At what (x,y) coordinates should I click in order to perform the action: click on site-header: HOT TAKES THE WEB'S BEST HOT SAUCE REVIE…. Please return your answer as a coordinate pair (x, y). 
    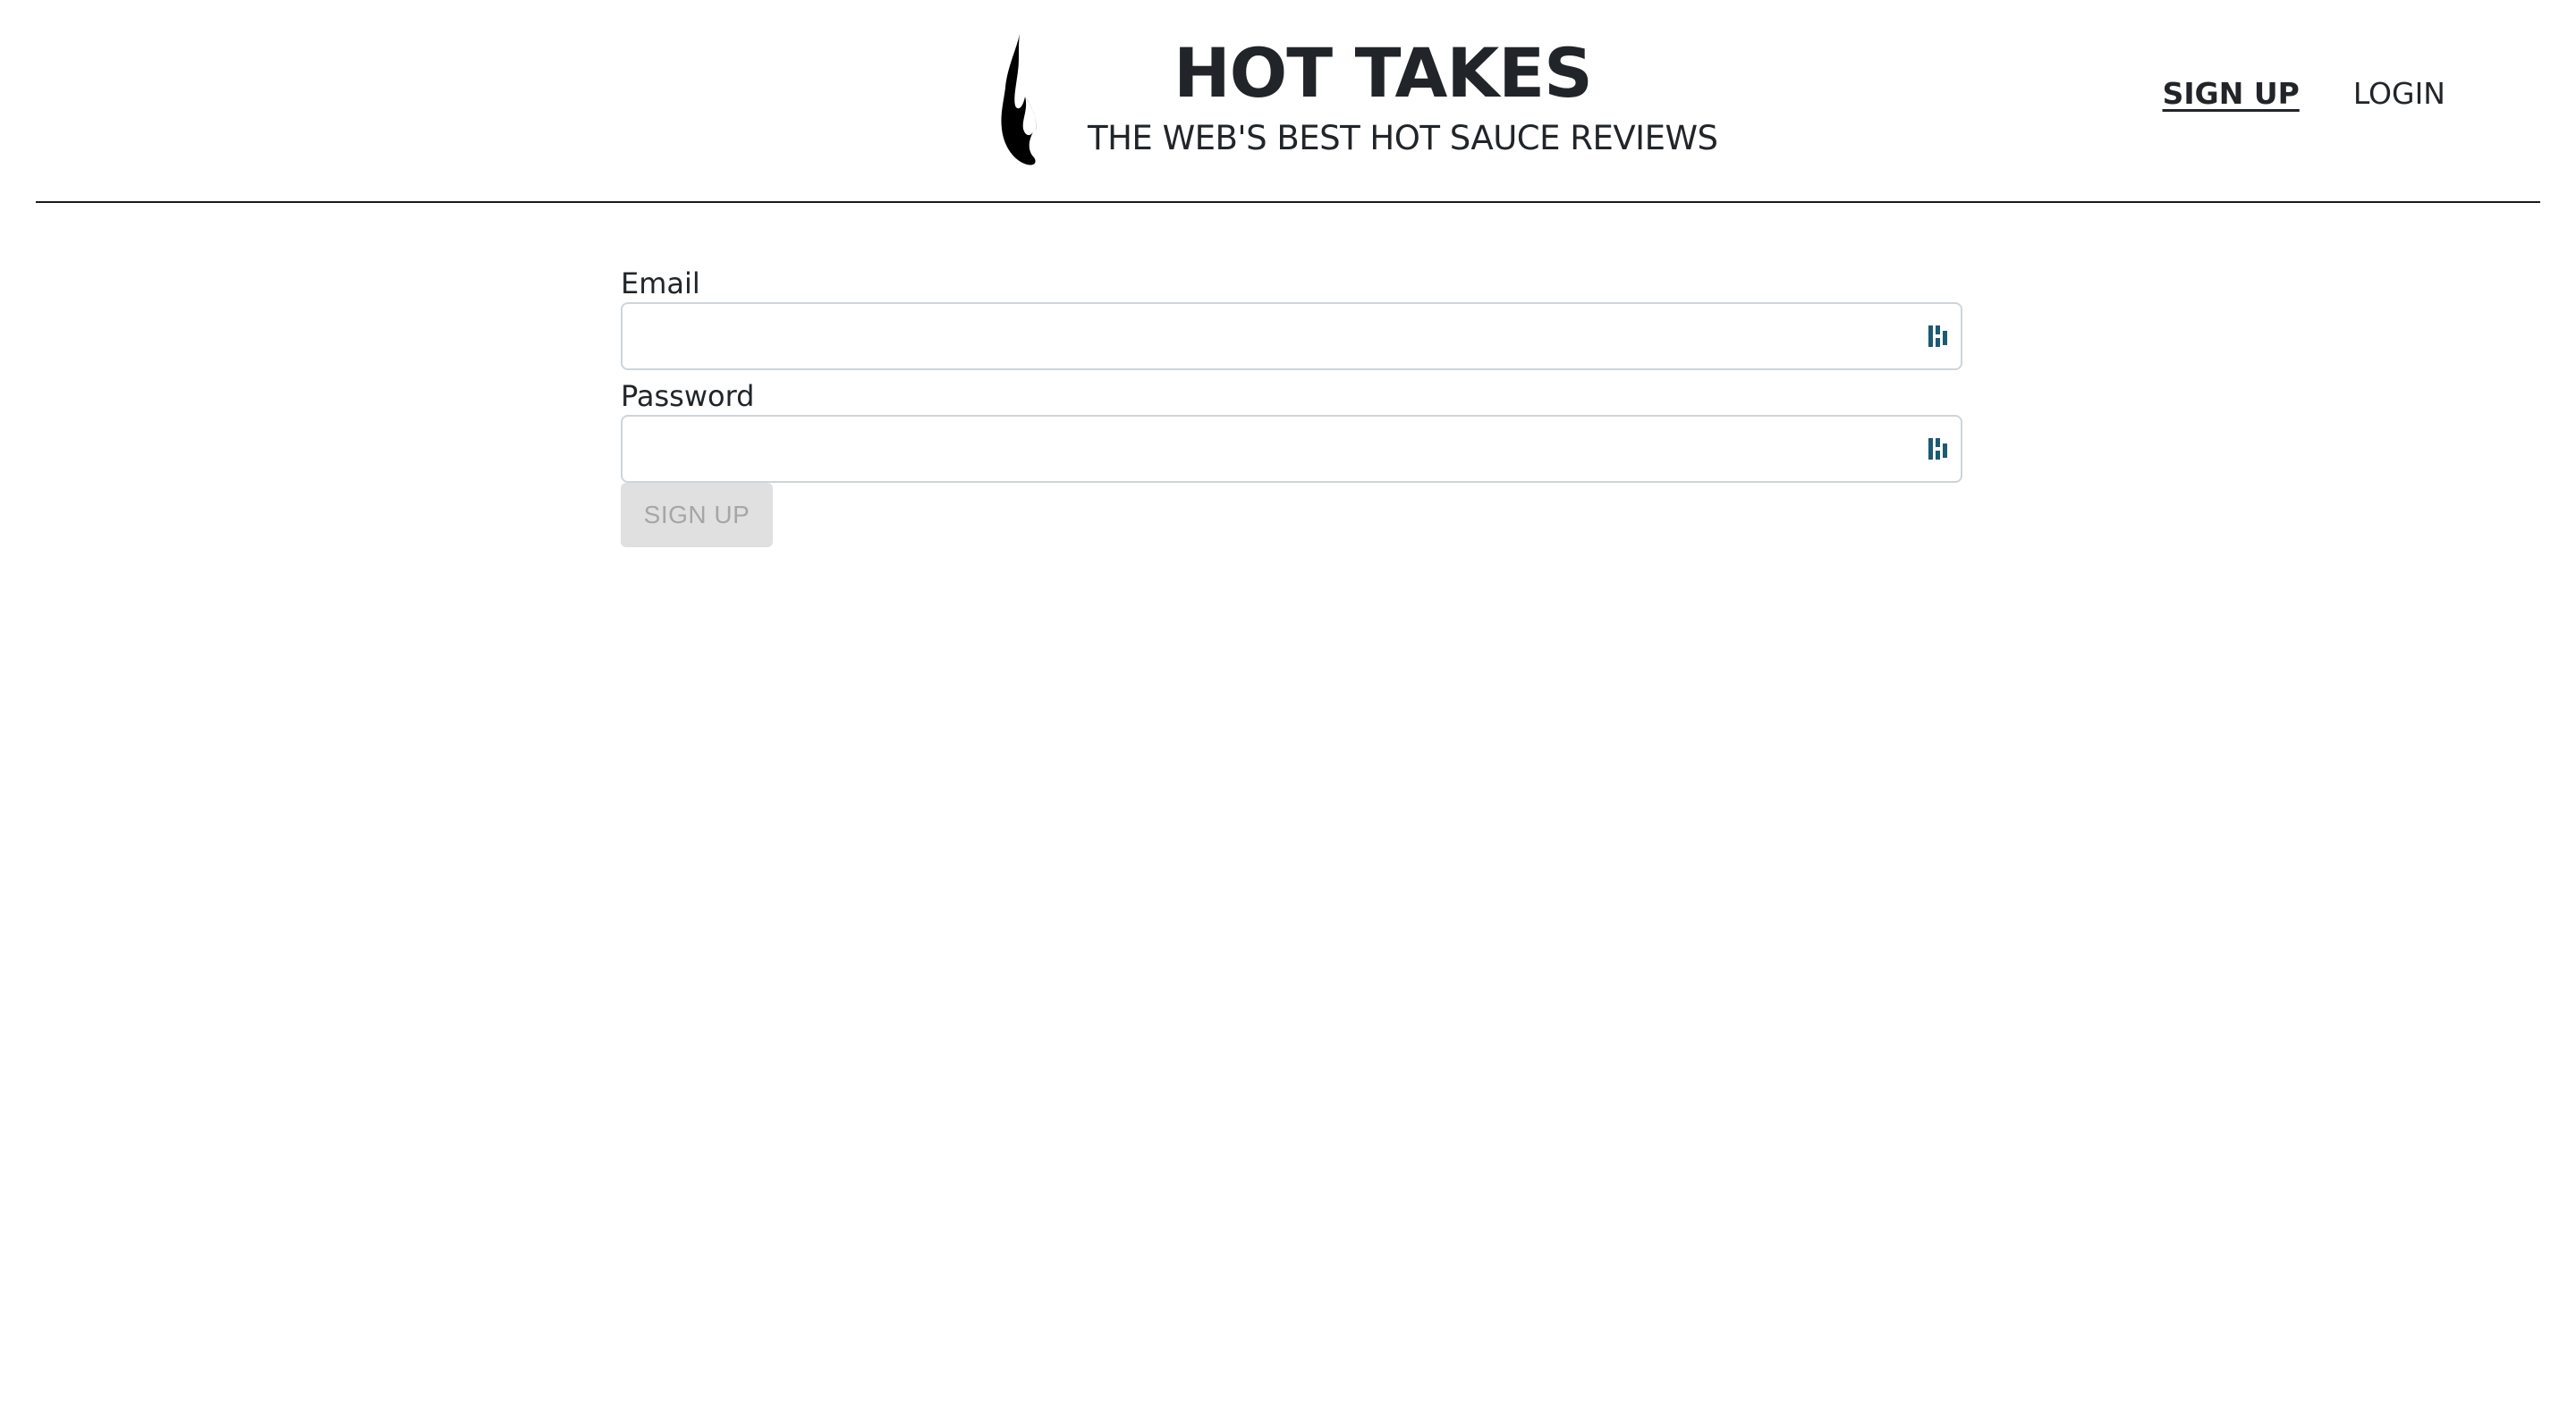
    Looking at the image, I should click on (1288, 101).